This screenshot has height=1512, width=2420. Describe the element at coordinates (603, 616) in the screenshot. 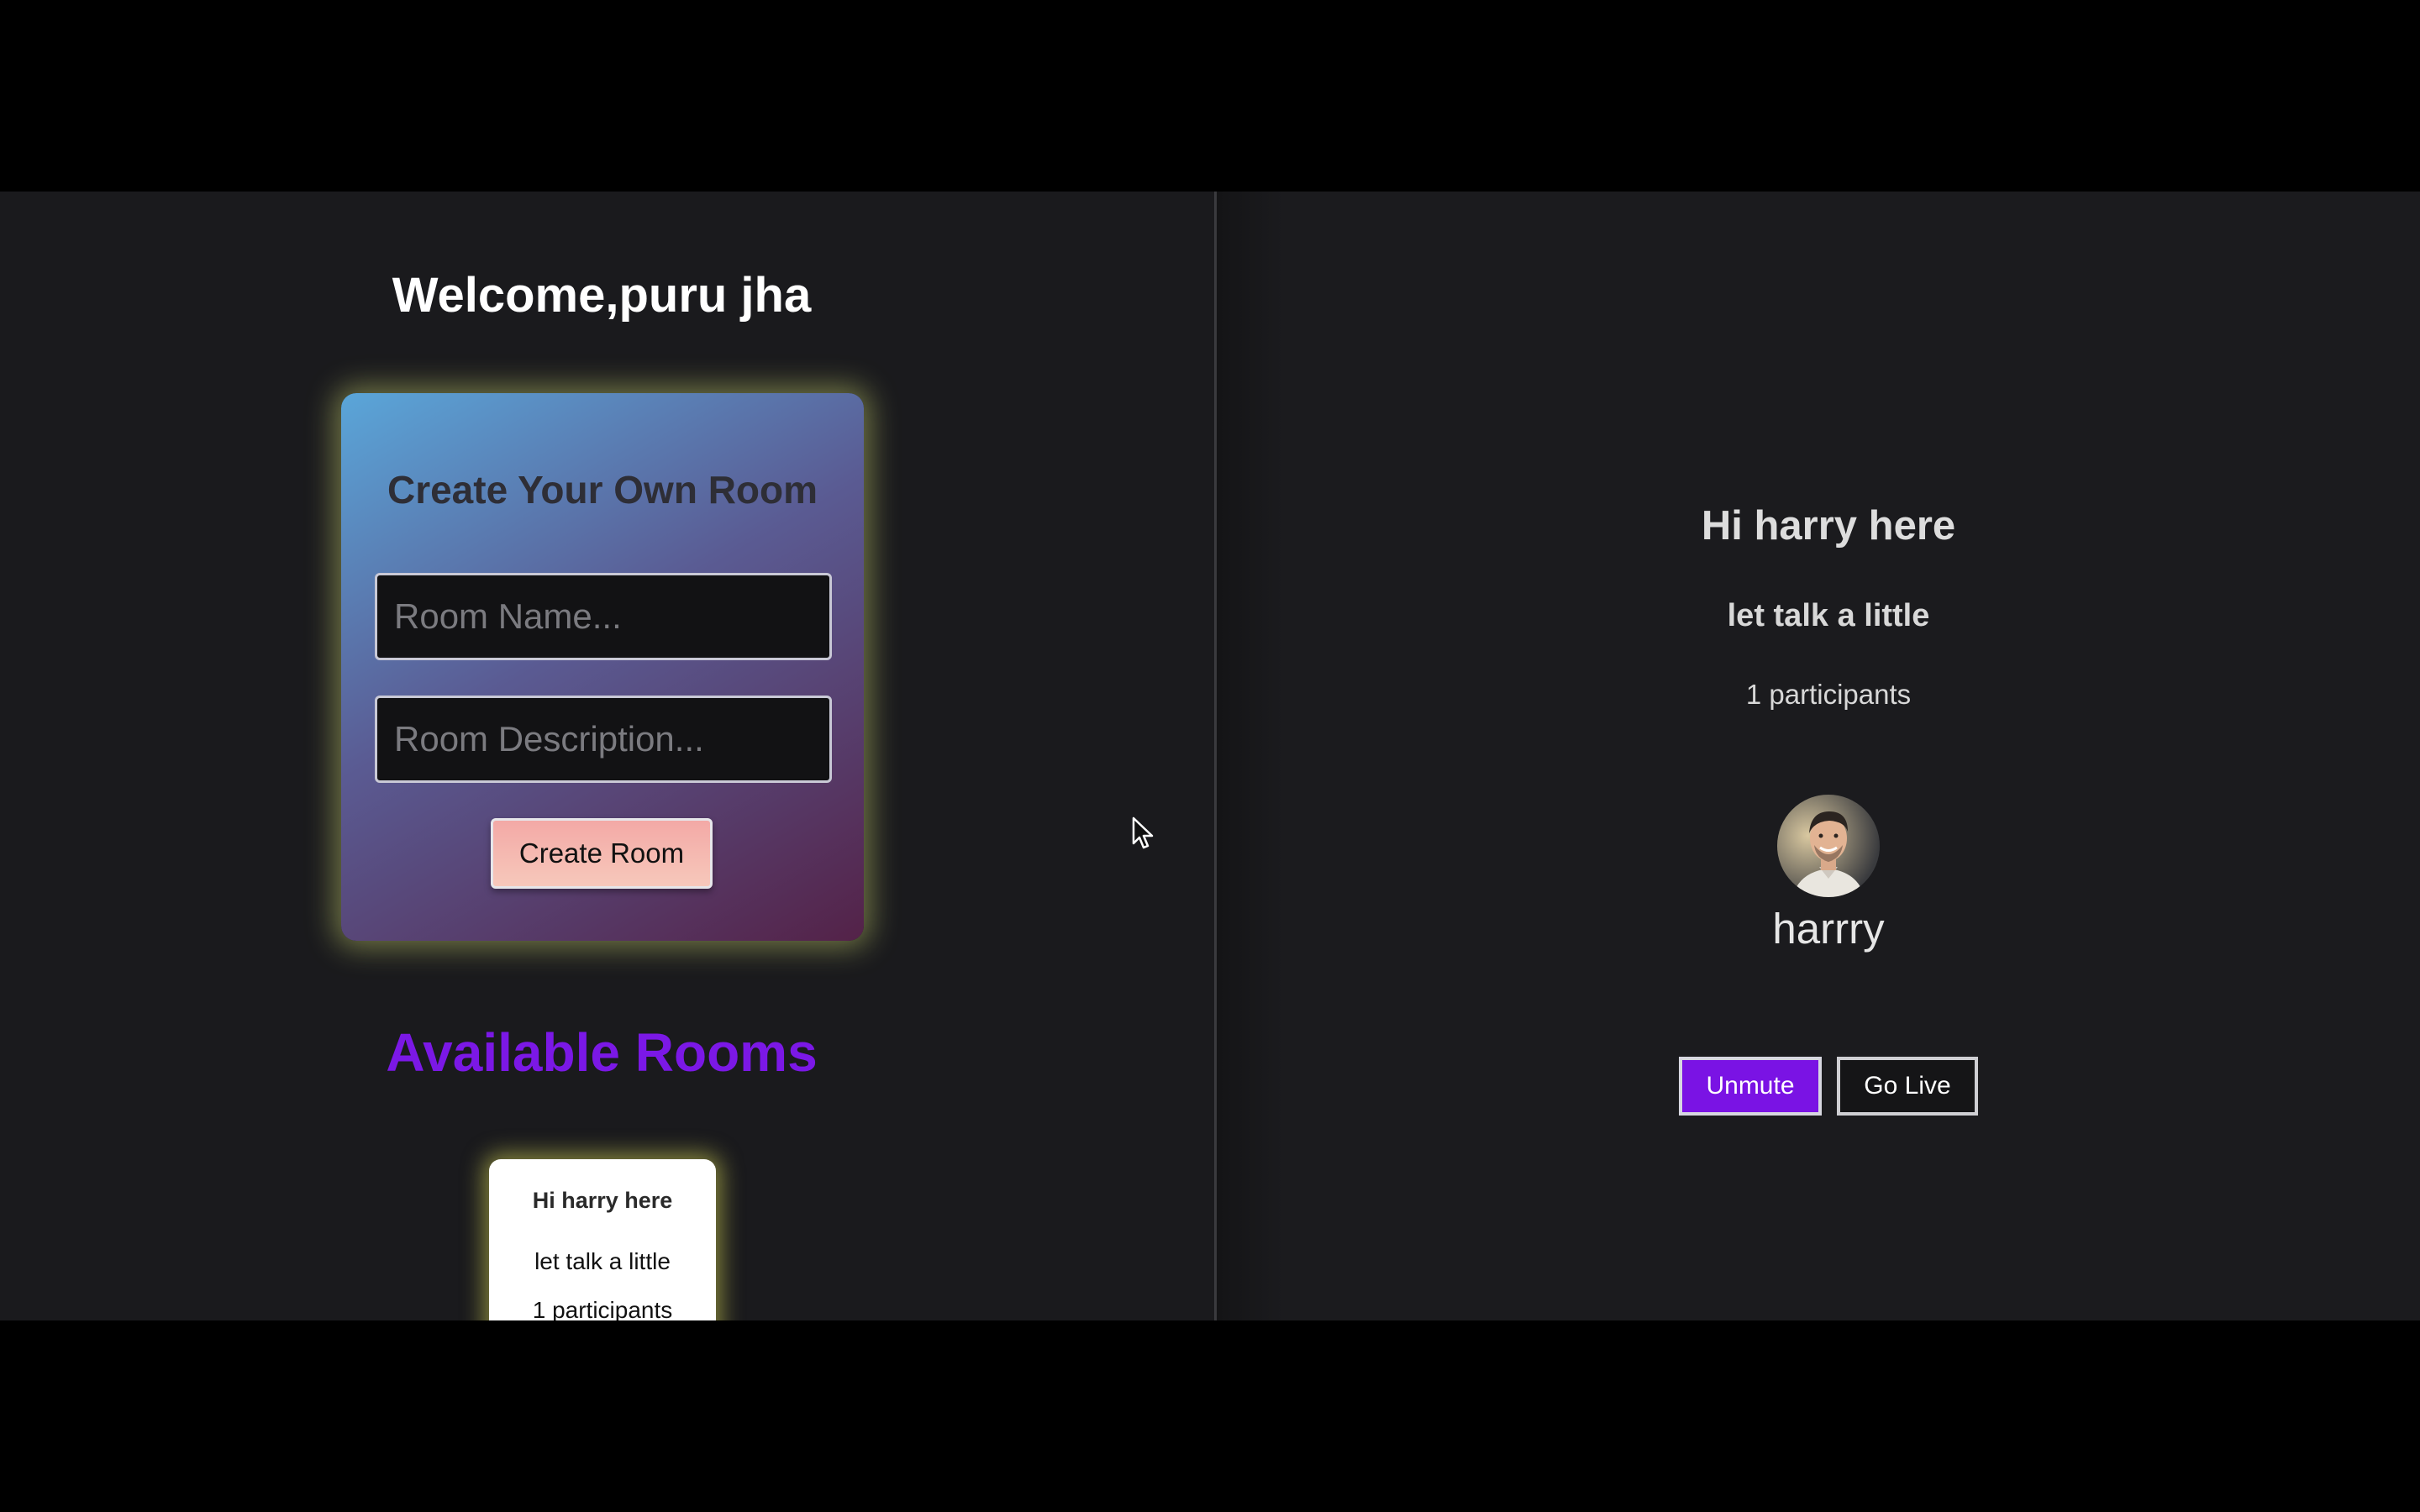

I see `room-name-input` at that location.